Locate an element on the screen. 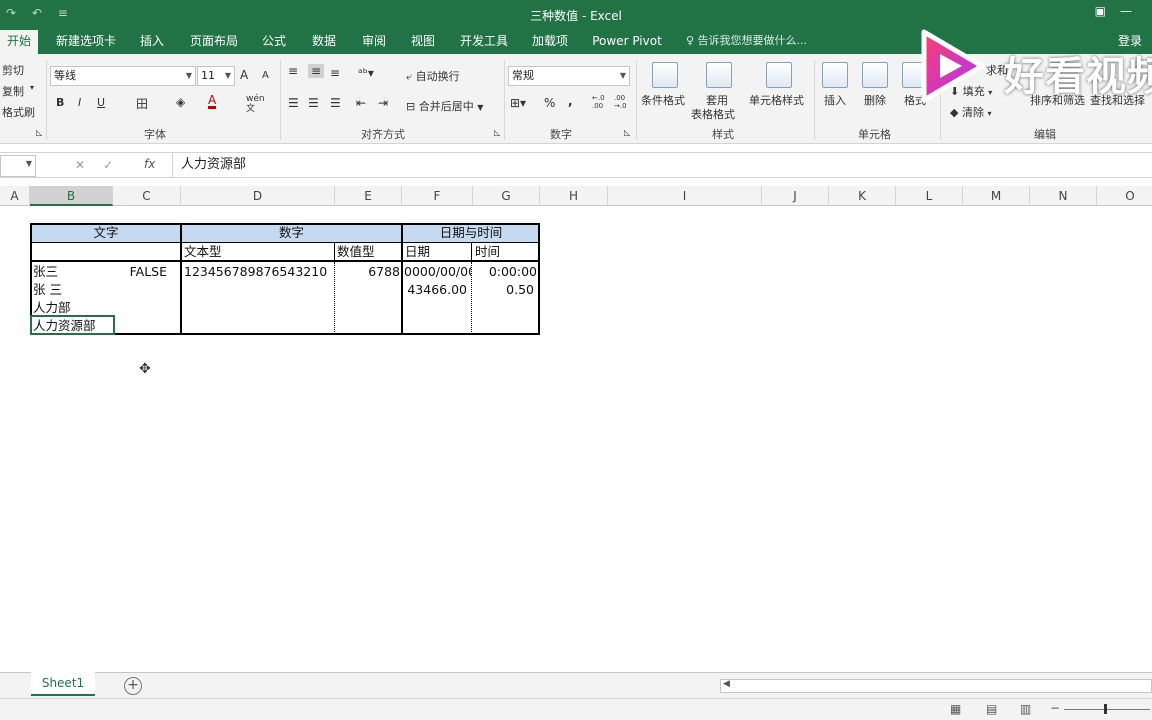 This screenshot has width=1152, height=720. italic-button: I is located at coordinates (79, 102).